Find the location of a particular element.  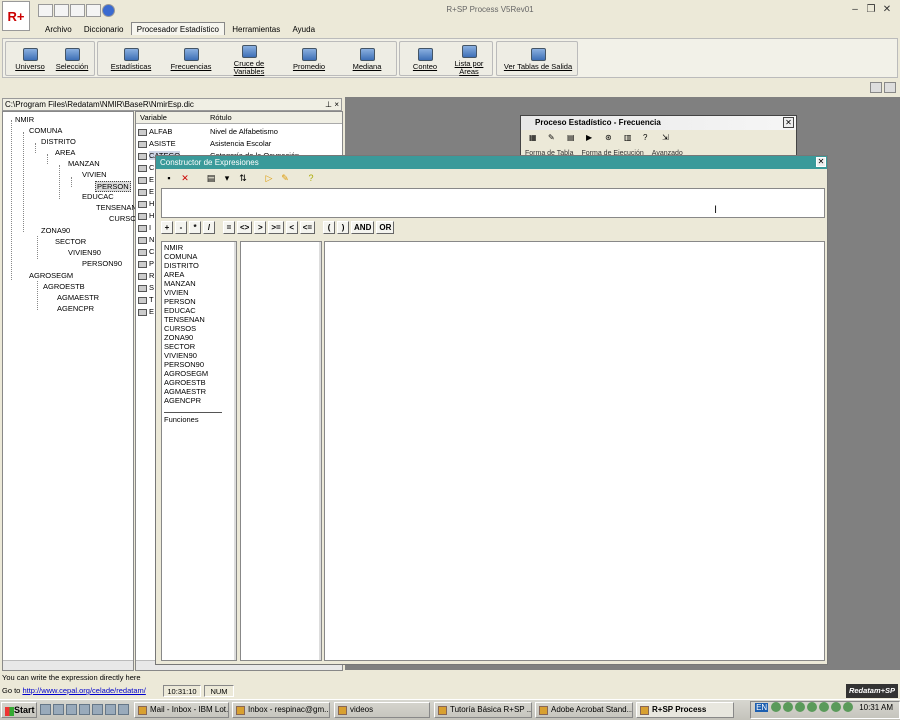

run-icon: ▶ is located at coordinates (594, 139).